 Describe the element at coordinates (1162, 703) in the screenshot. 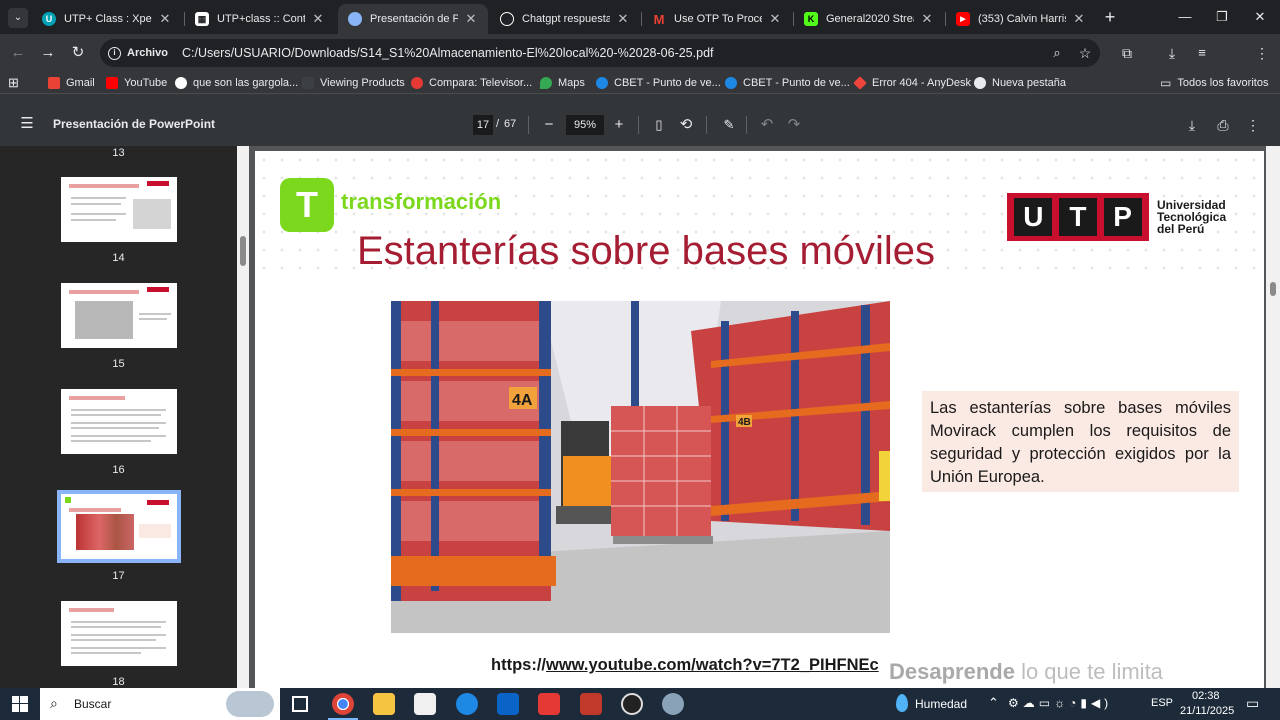

I see `language-indicator: ESP` at that location.